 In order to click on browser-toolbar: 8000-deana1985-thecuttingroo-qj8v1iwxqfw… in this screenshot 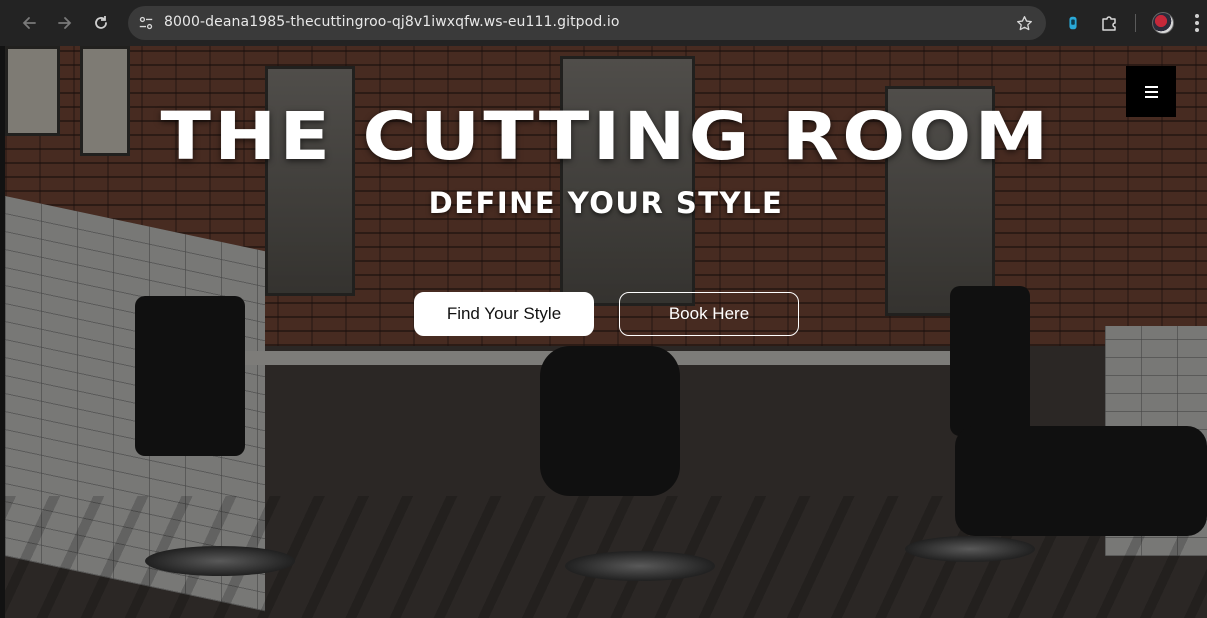, I will do `click(603, 23)`.